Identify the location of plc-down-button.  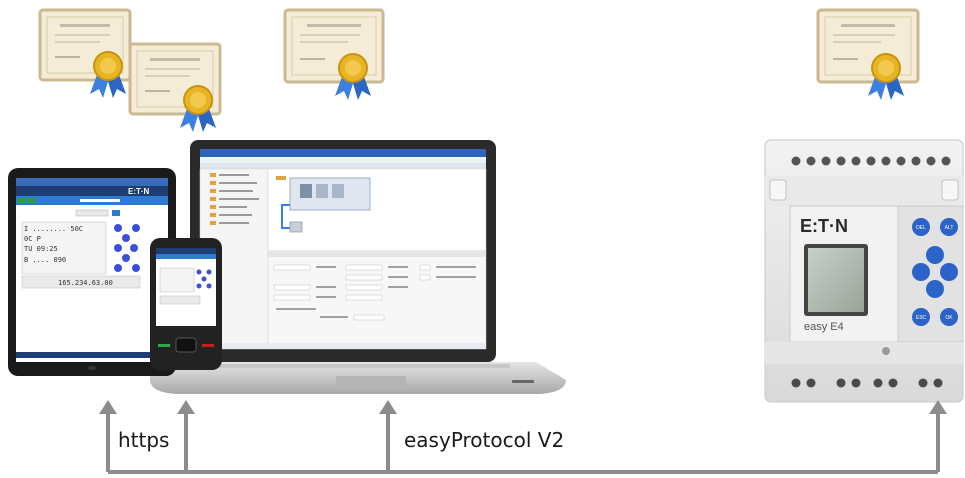
(935, 289).